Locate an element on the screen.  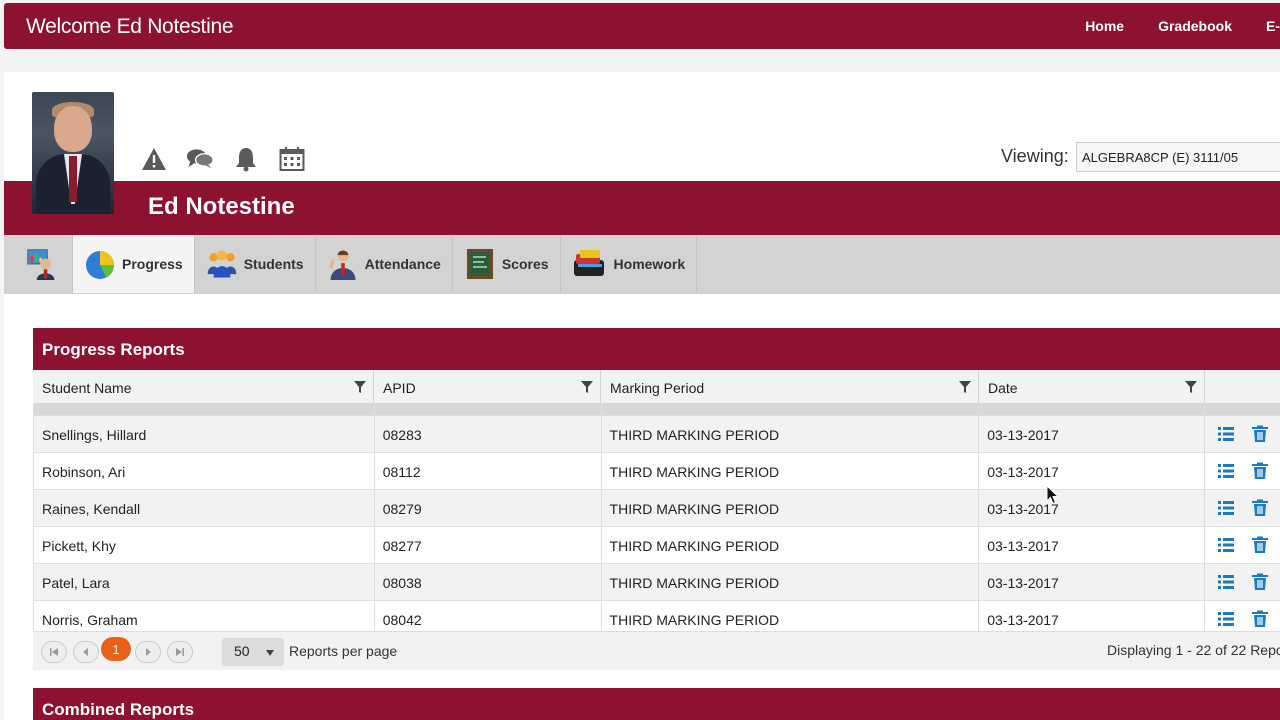
tab-homework: Homework is located at coordinates (629, 264).